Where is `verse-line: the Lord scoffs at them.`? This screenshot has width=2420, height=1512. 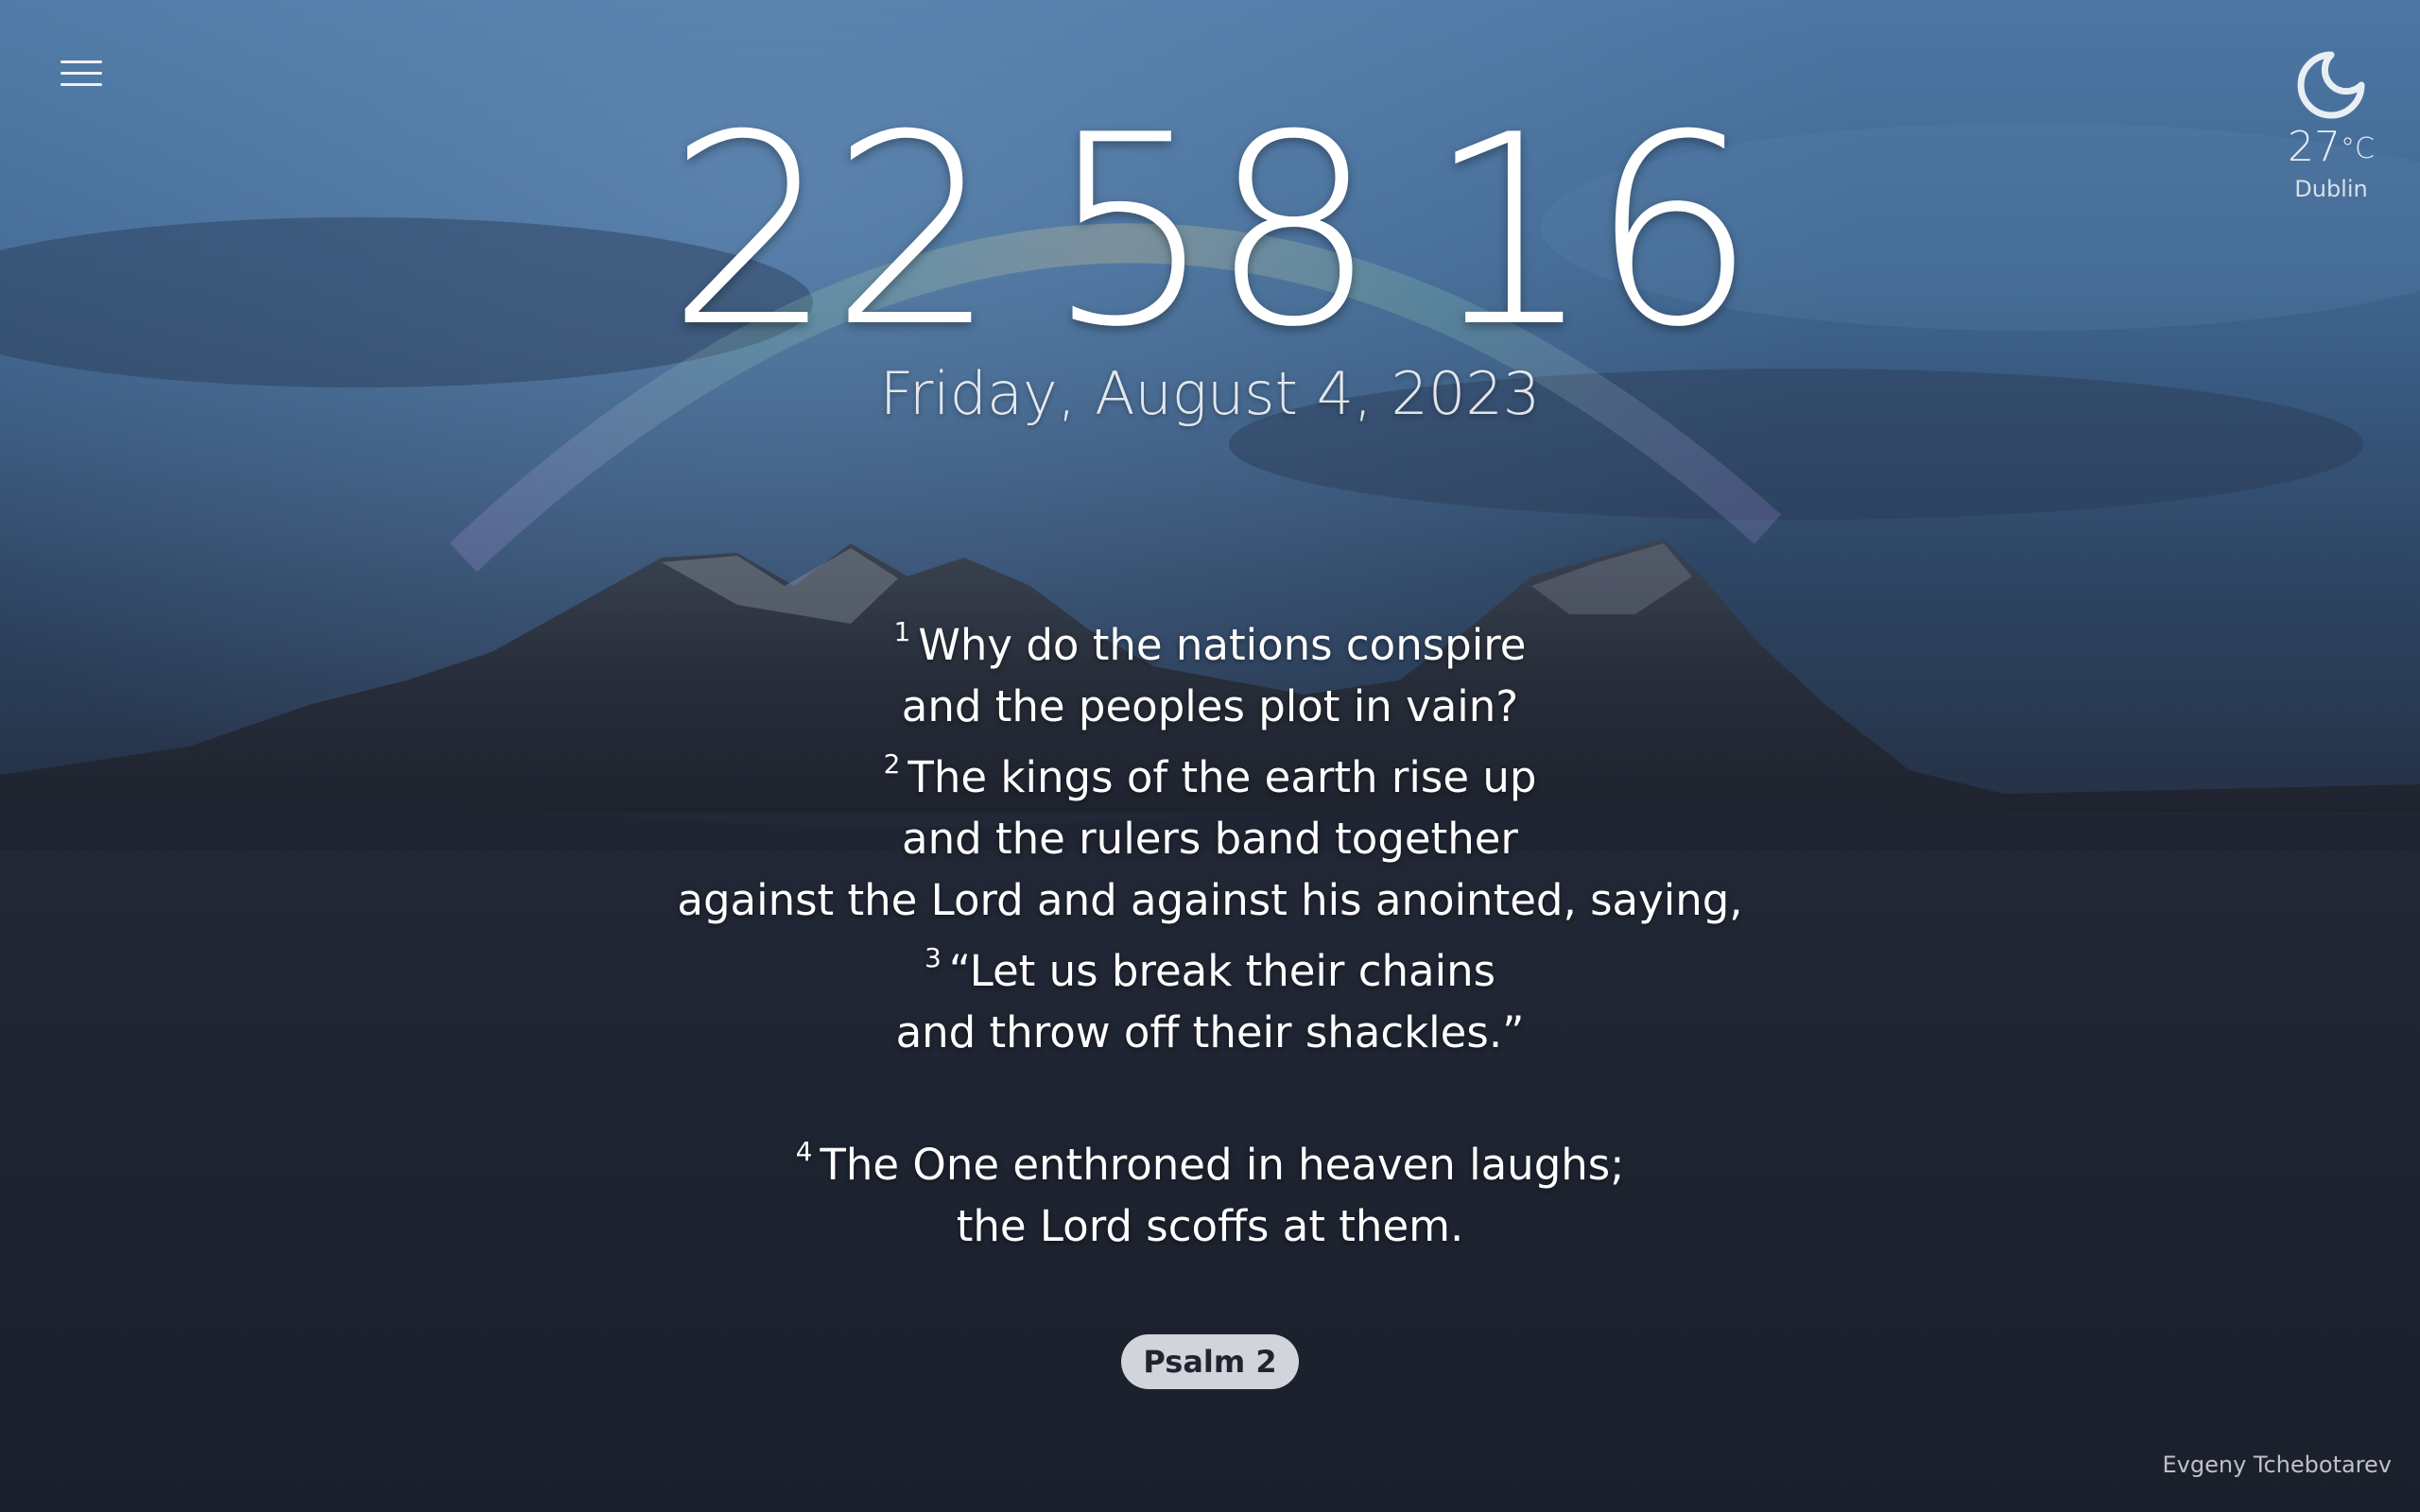
verse-line: the Lord scoffs at them. is located at coordinates (1210, 1220).